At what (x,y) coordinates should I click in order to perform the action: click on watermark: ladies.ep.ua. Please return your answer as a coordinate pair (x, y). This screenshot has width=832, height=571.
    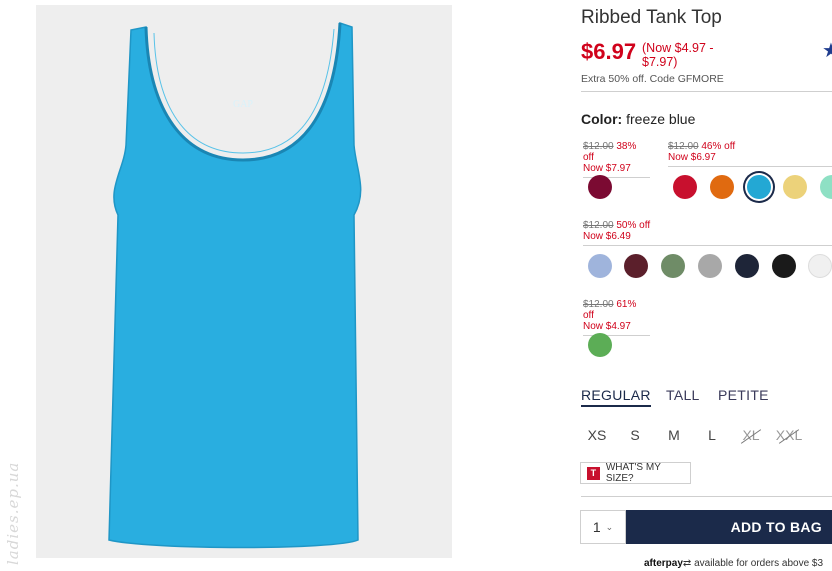
    Looking at the image, I should click on (13, 513).